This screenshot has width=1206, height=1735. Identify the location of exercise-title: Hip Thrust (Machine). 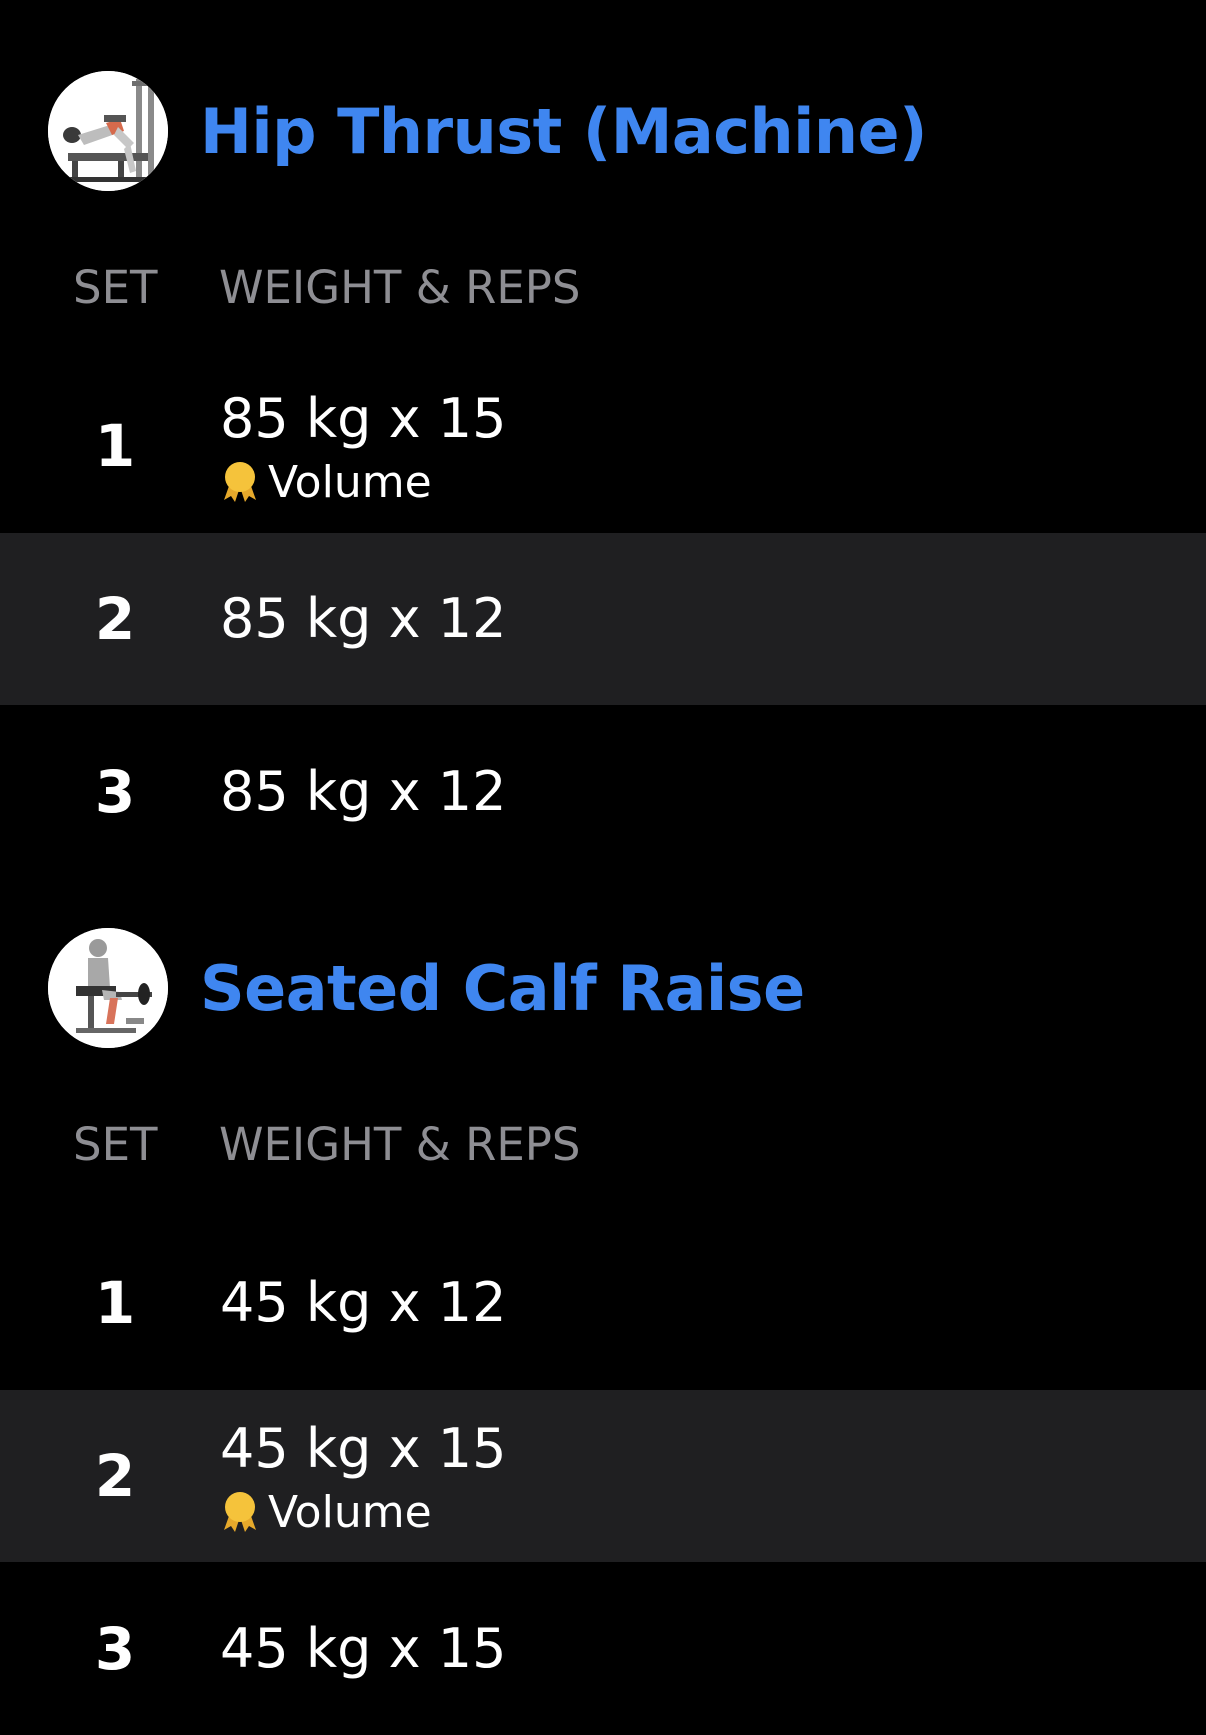
(563, 131).